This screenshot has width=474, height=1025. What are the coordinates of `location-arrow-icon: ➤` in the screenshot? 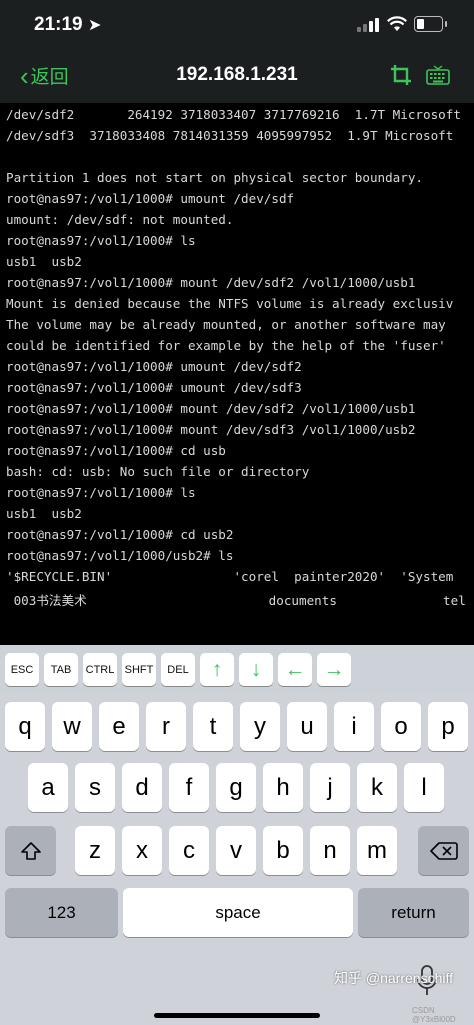 It's located at (95, 25).